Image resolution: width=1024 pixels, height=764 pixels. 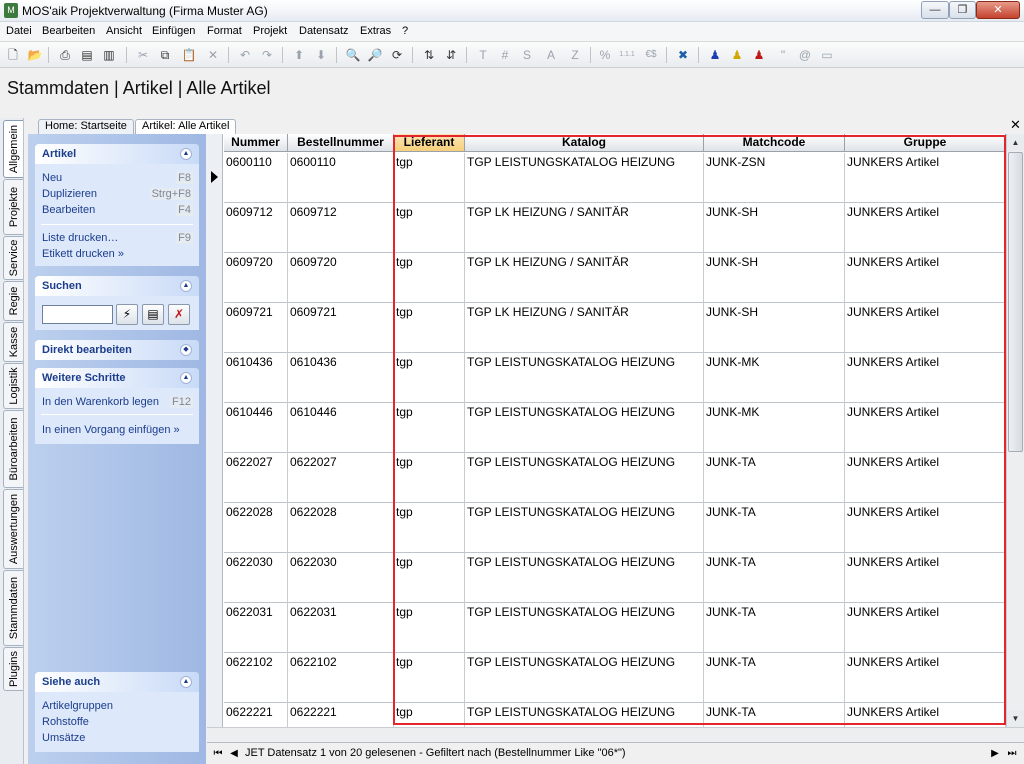 What do you see at coordinates (429, 143) in the screenshot?
I see `column-header-lieferant: Lieferant` at bounding box center [429, 143].